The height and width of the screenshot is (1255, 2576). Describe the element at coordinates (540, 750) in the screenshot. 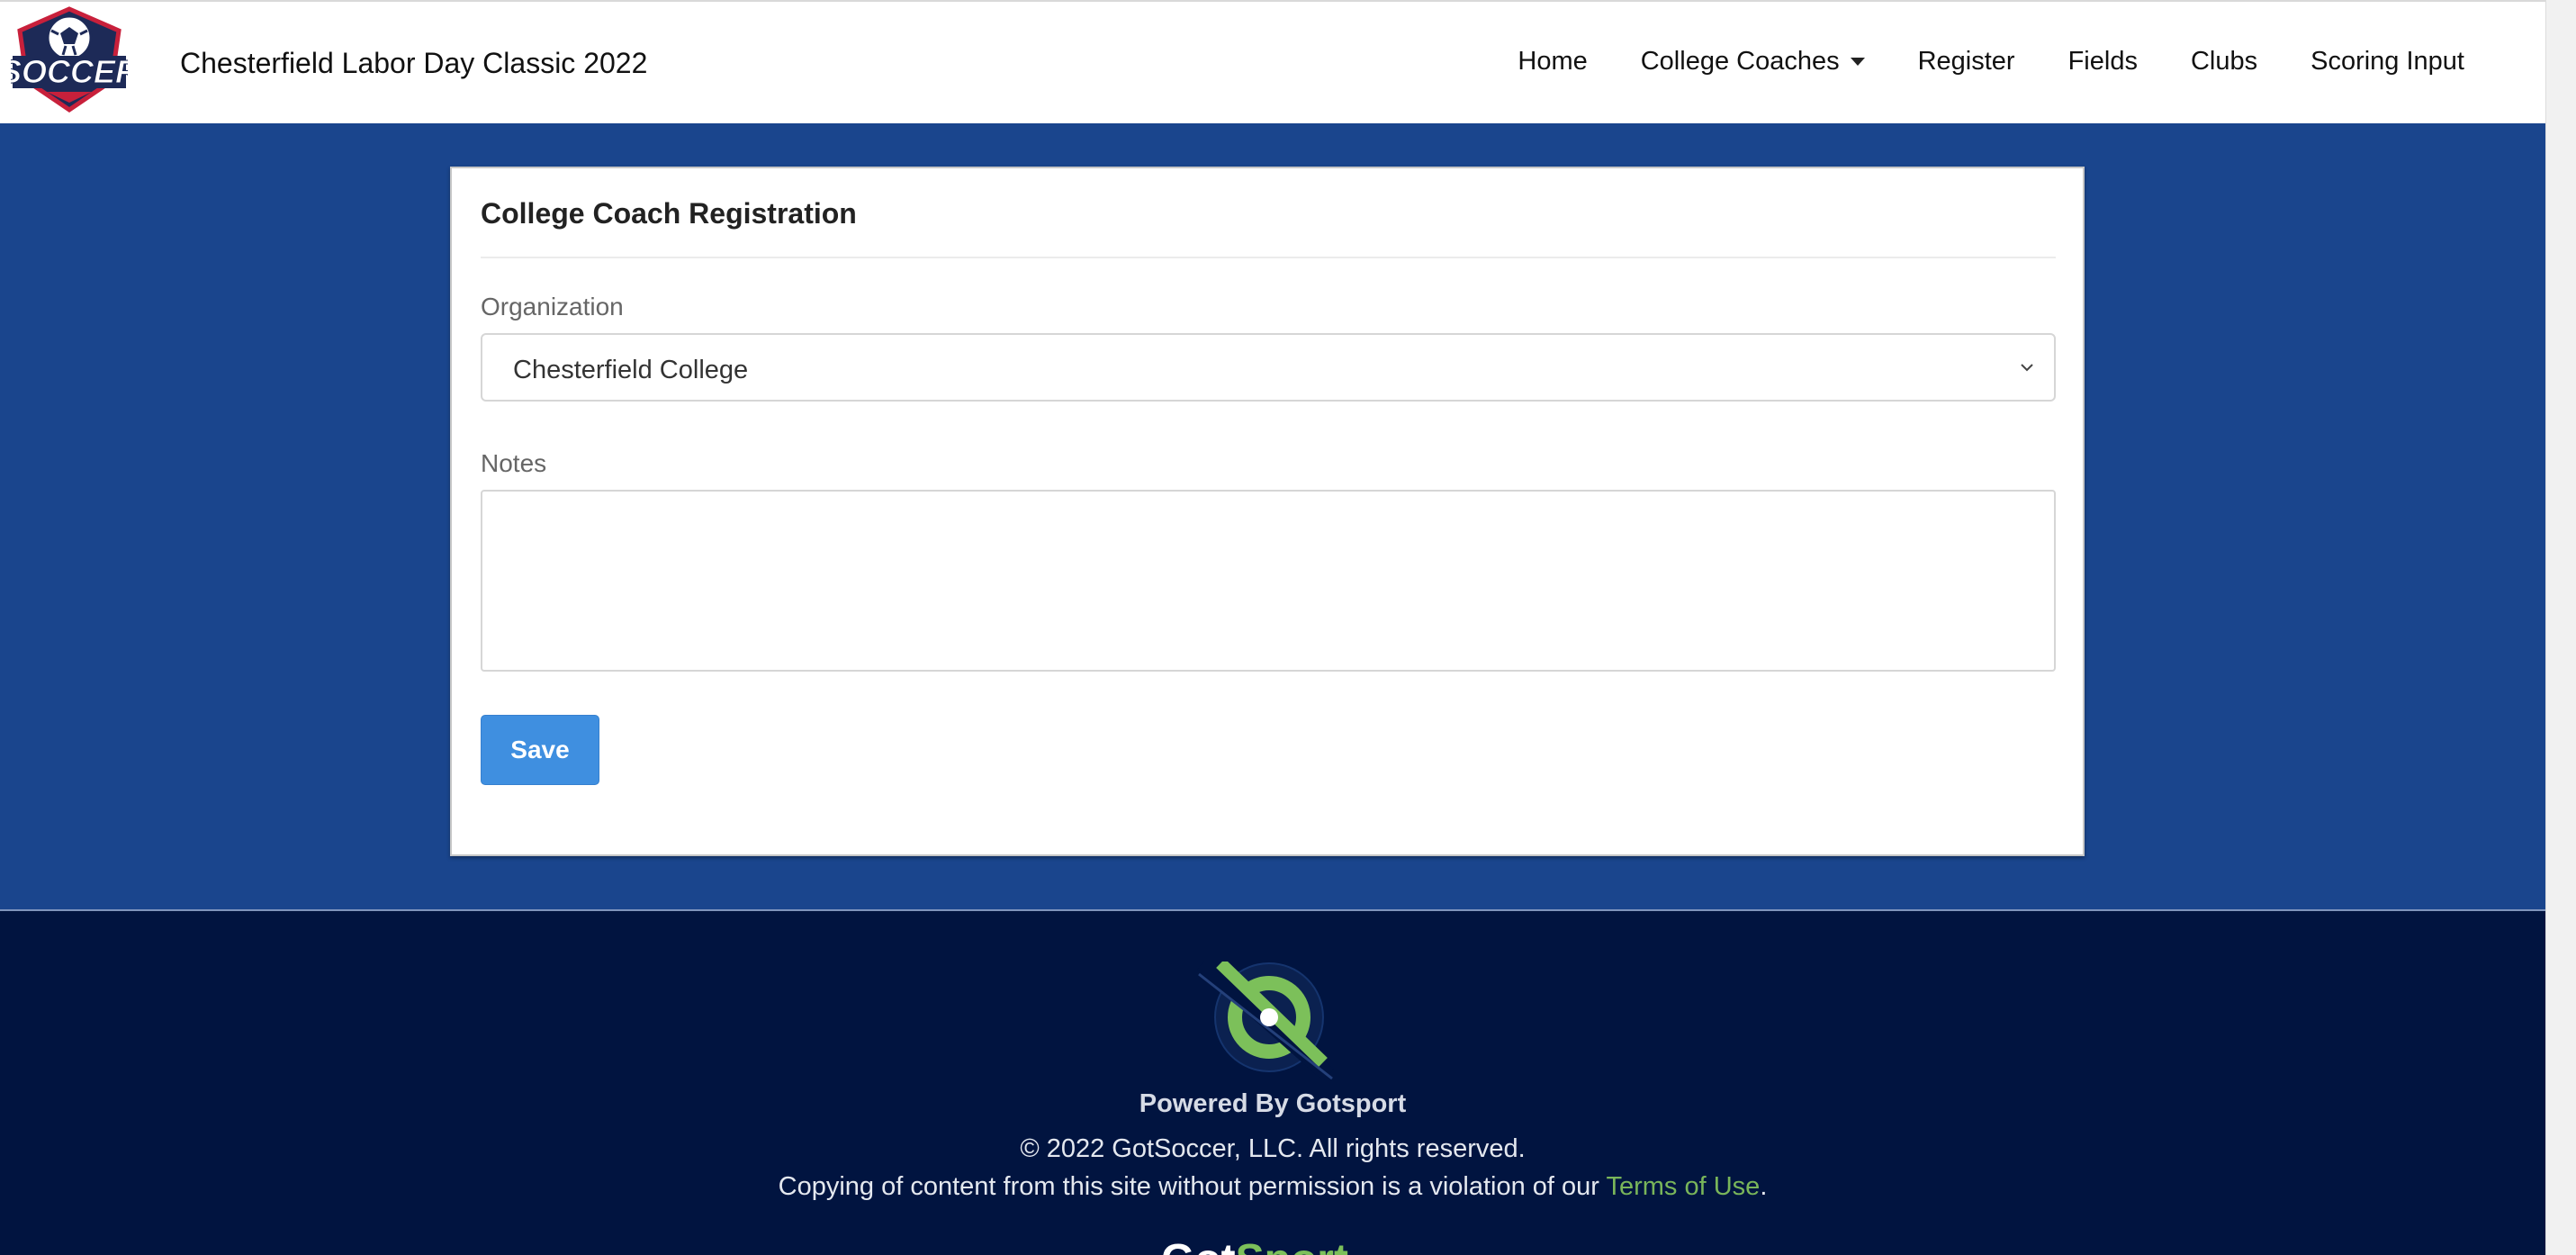

I see `save-button: Save` at that location.